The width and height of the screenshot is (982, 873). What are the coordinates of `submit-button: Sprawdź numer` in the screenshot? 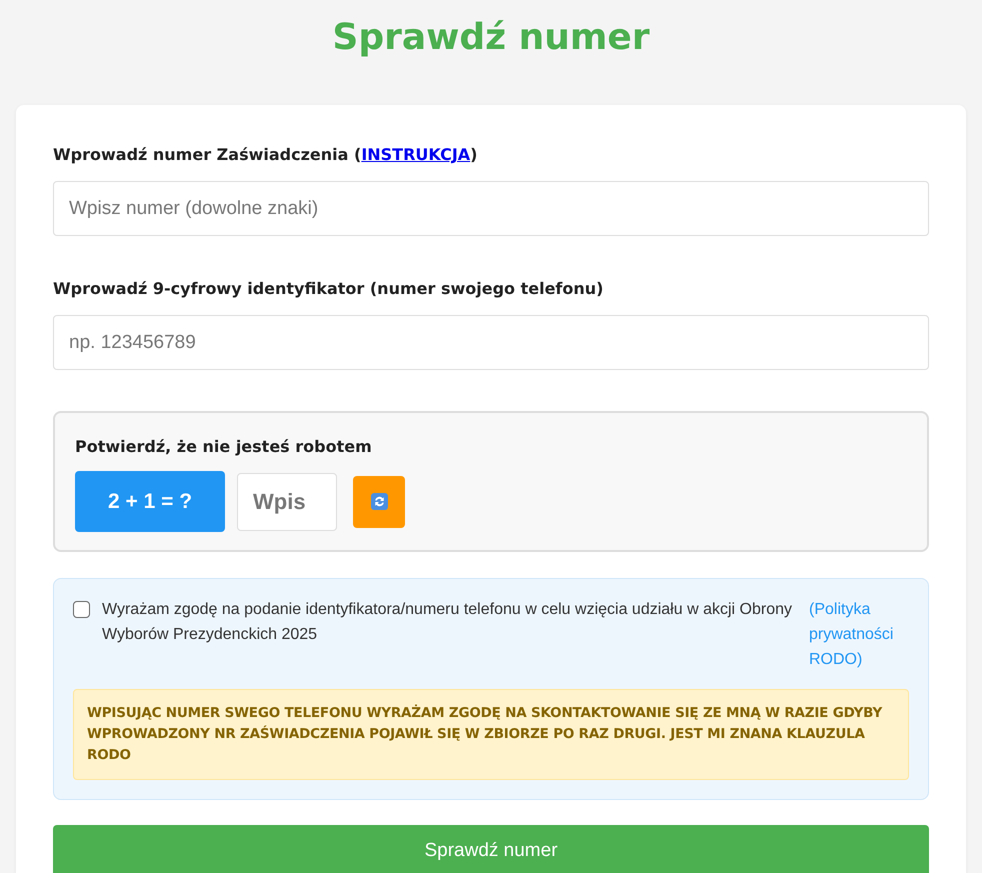 It's located at (491, 849).